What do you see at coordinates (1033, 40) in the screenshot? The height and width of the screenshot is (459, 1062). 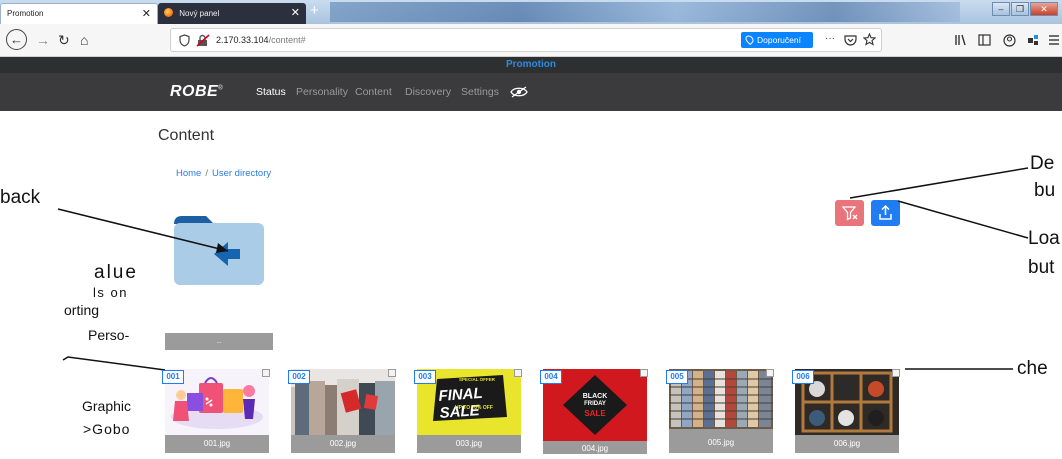 I see `extensions-icon` at bounding box center [1033, 40].